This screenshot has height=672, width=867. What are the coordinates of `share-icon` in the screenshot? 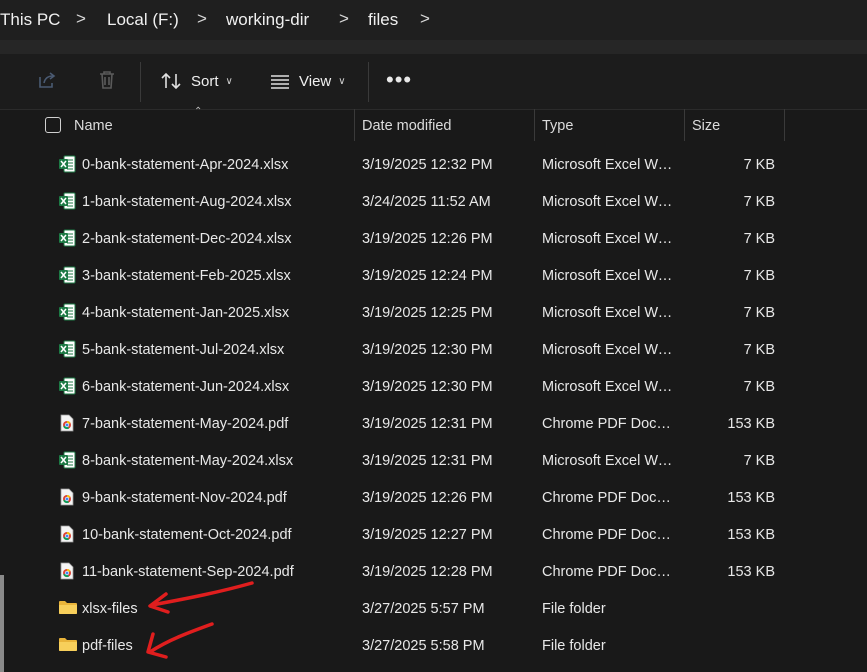 It's located at (48, 81).